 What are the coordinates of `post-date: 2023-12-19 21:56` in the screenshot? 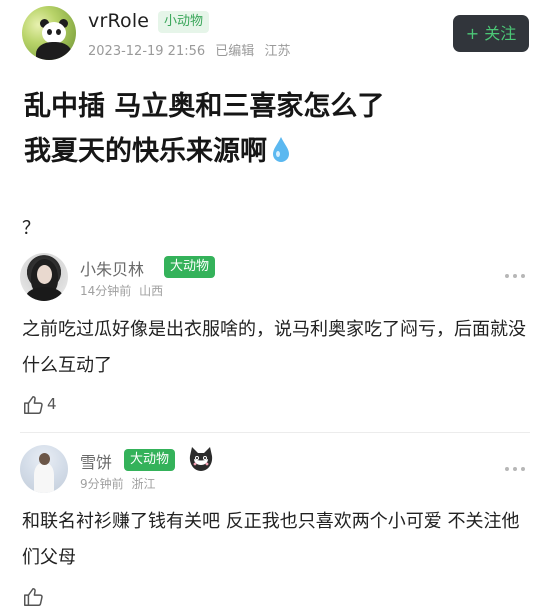 It's located at (147, 51).